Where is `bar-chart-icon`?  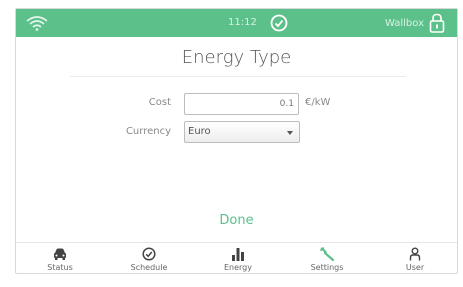 bar-chart-icon is located at coordinates (238, 254).